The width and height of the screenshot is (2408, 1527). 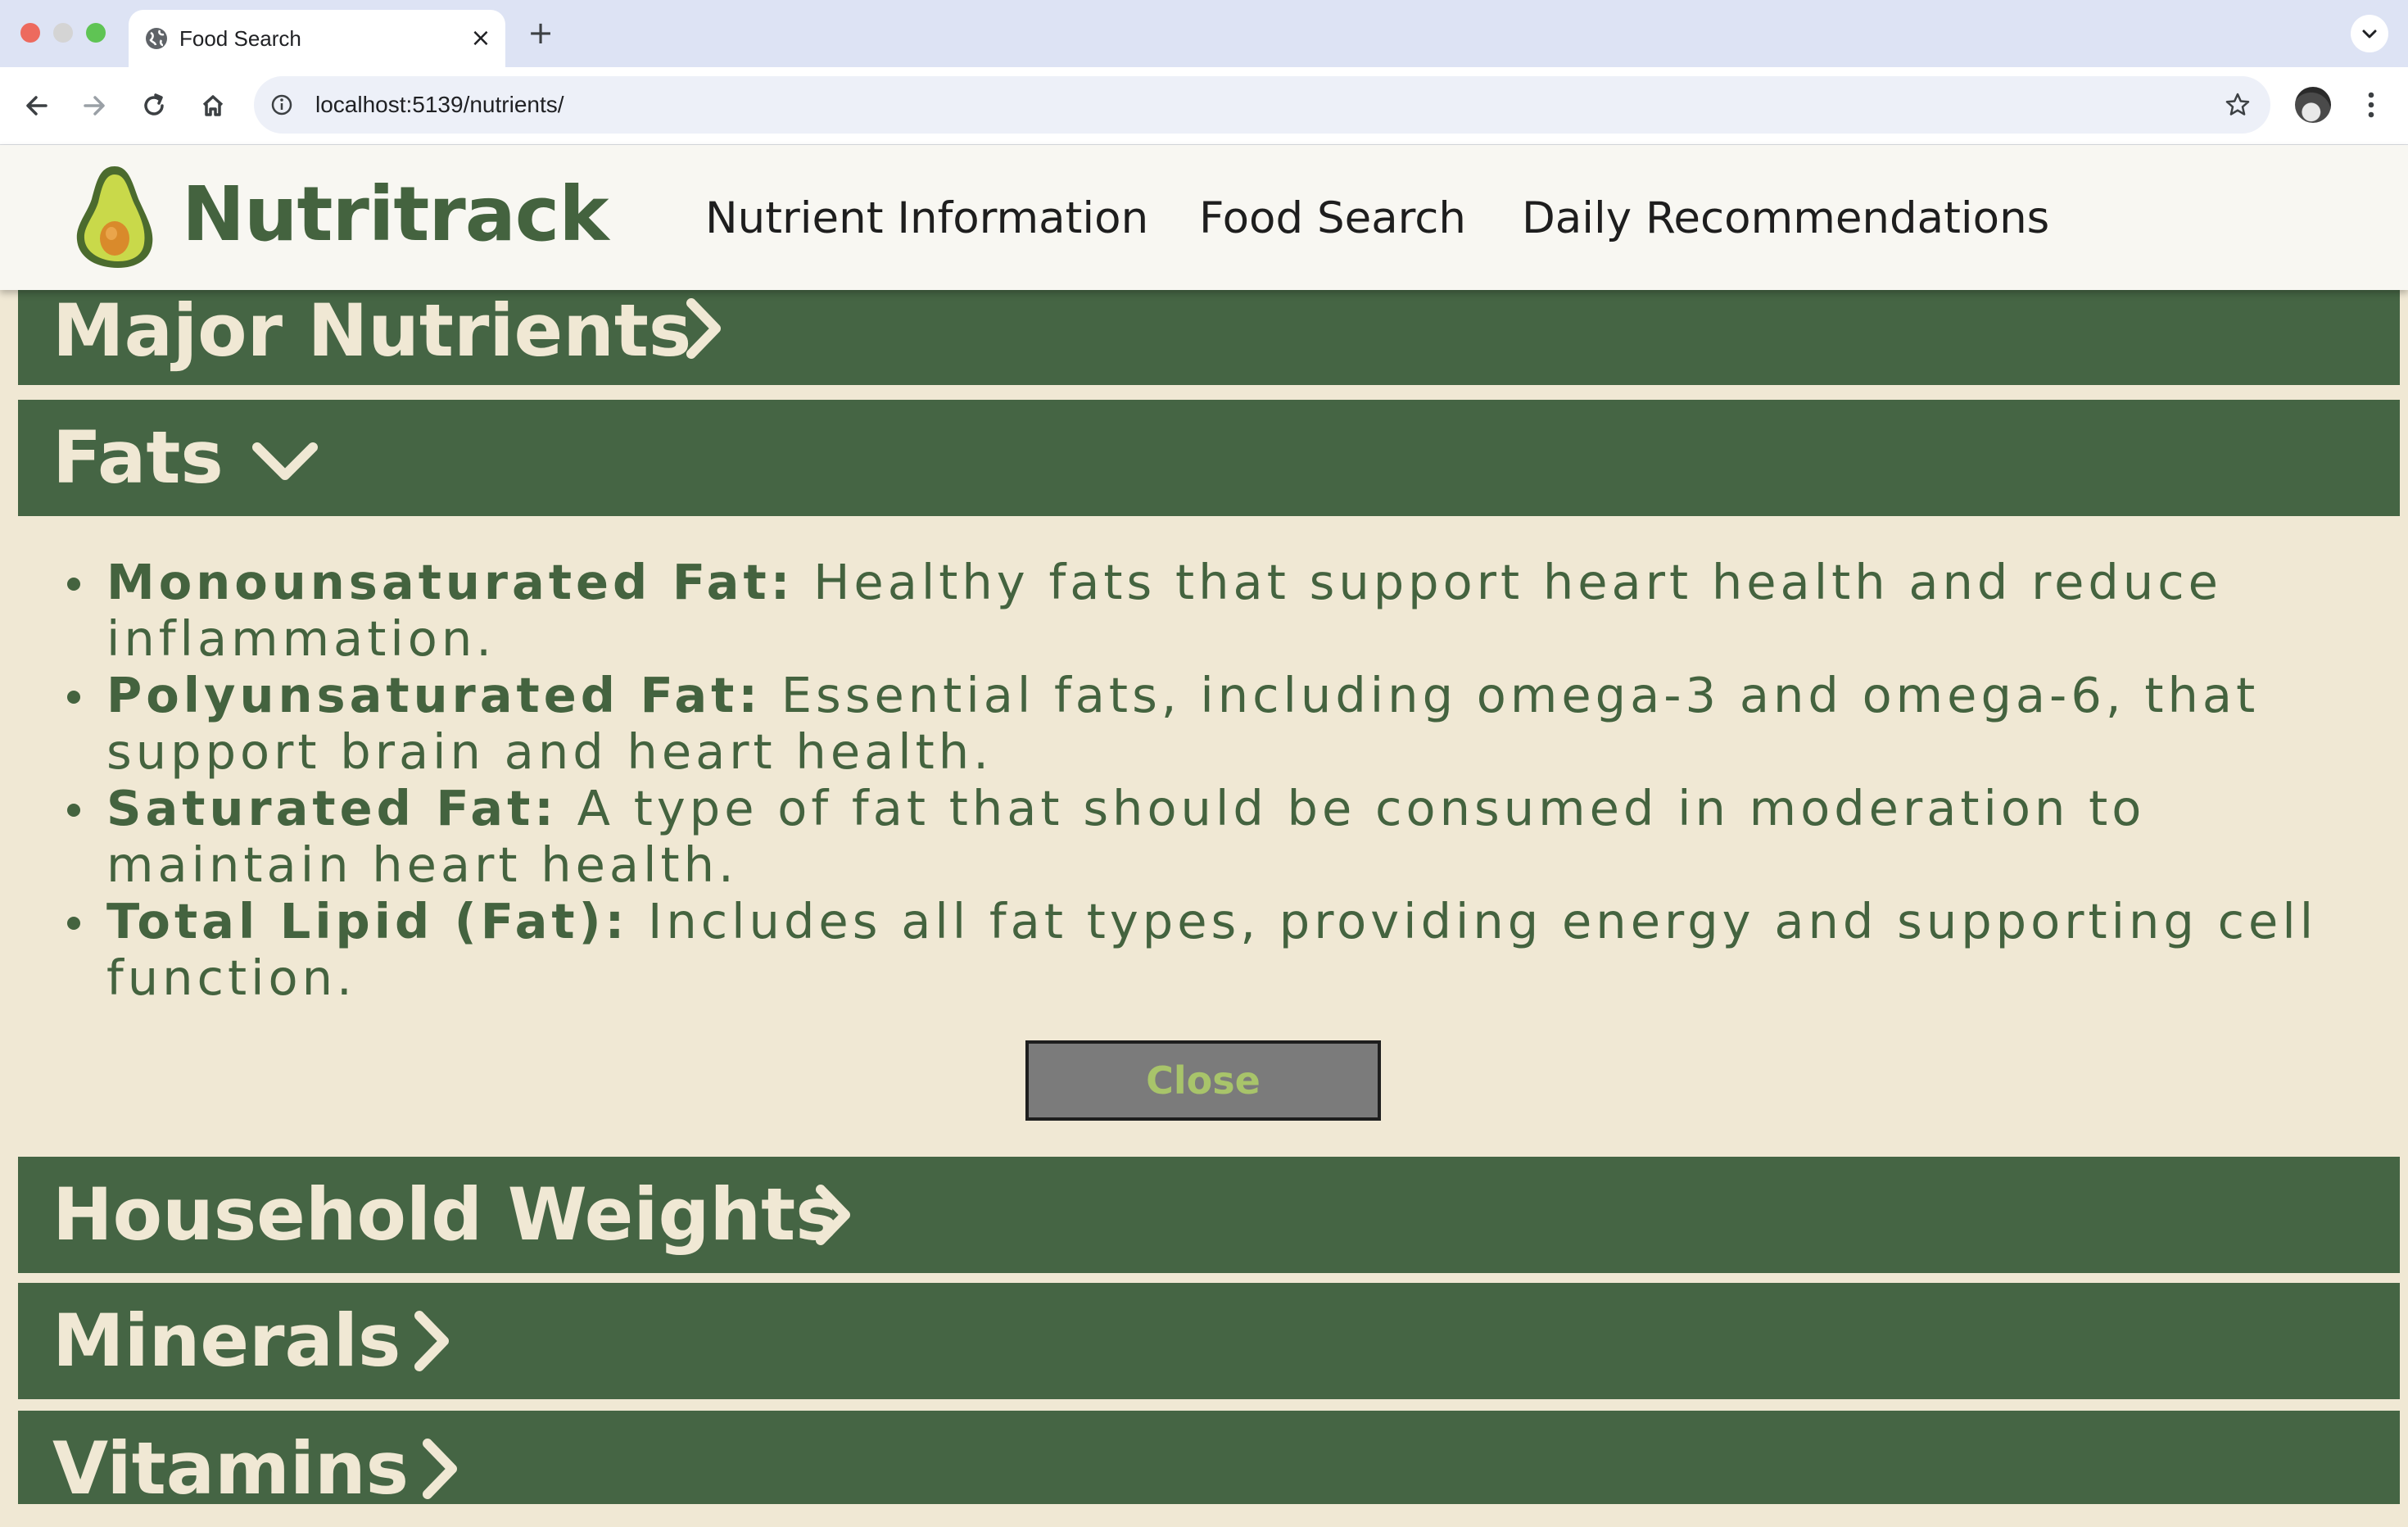 What do you see at coordinates (226, 1340) in the screenshot?
I see `section-title: Minerals` at bounding box center [226, 1340].